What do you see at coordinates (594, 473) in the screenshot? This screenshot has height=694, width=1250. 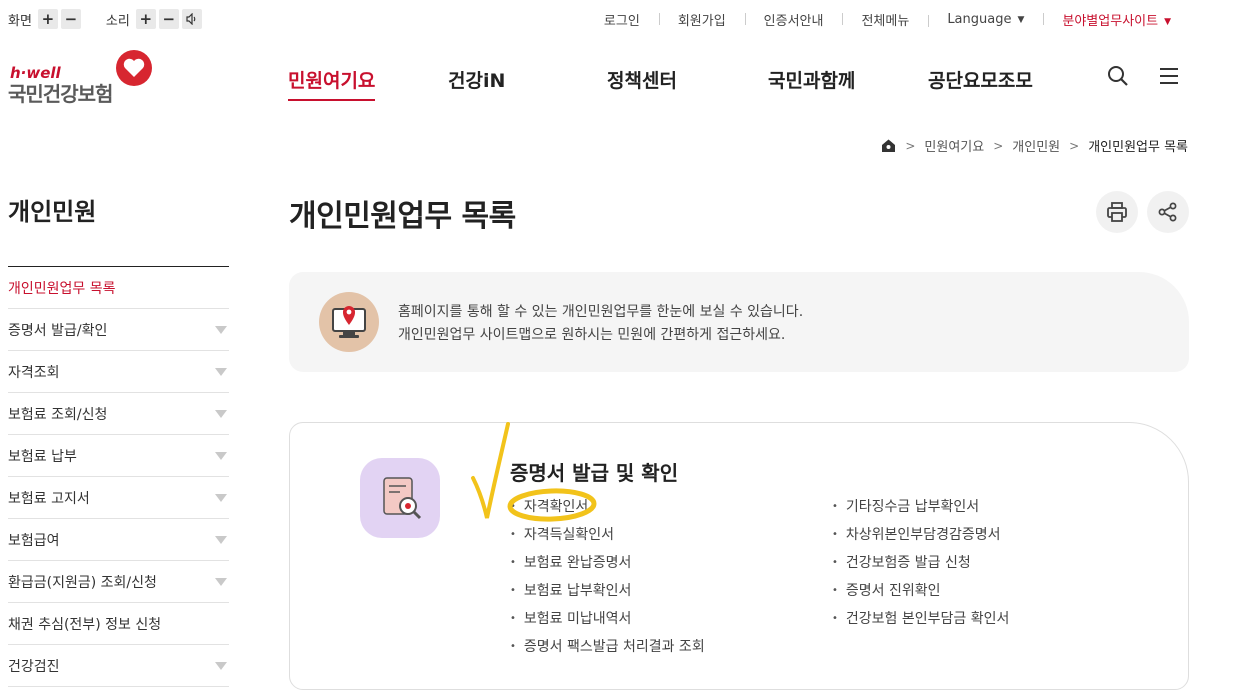 I see `section-title: 증명서 발급 및 확인` at bounding box center [594, 473].